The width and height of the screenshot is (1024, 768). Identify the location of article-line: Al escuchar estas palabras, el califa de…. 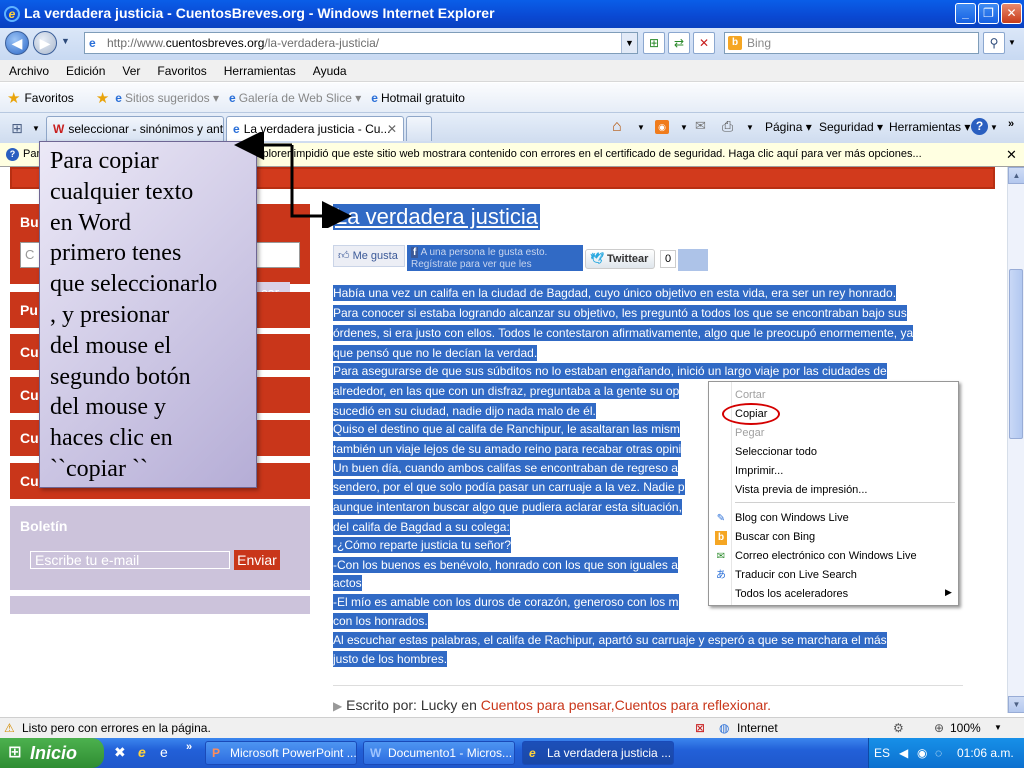
(610, 640).